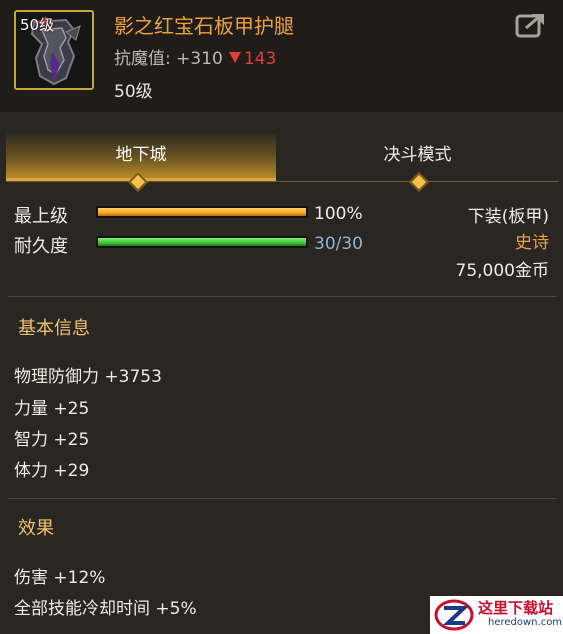 The image size is (563, 634). Describe the element at coordinates (105, 609) in the screenshot. I see `effect-cooldown: 全部技能冷却时间 +5%` at that location.